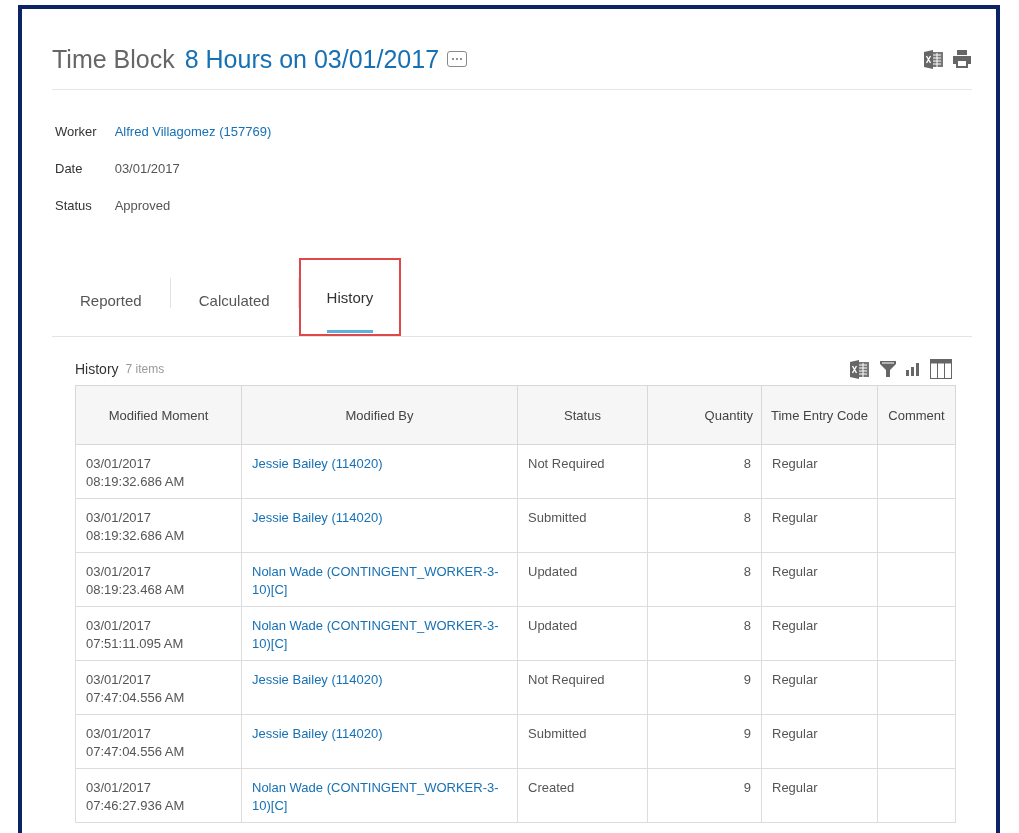 The width and height of the screenshot is (1019, 833). I want to click on table-cell: Created, so click(582, 795).